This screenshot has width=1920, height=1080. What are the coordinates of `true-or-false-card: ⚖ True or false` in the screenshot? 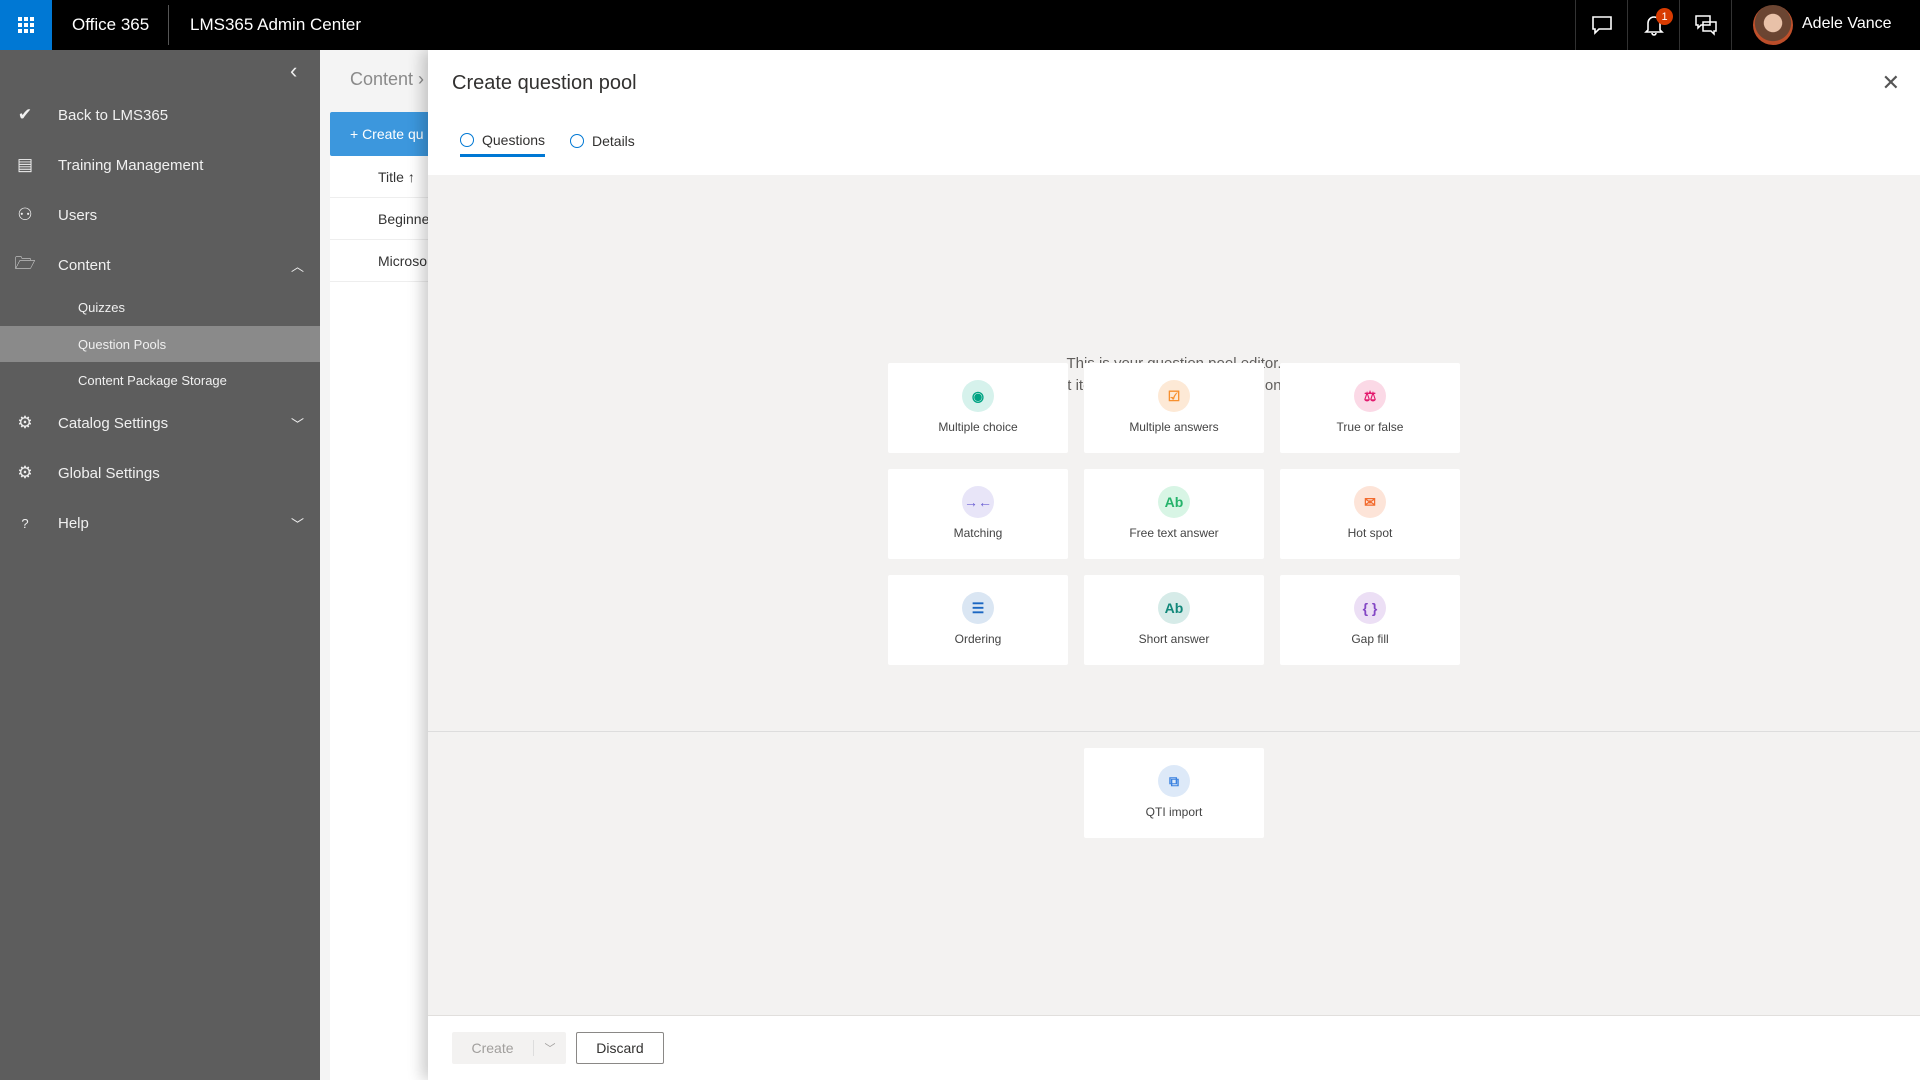 It's located at (1370, 408).